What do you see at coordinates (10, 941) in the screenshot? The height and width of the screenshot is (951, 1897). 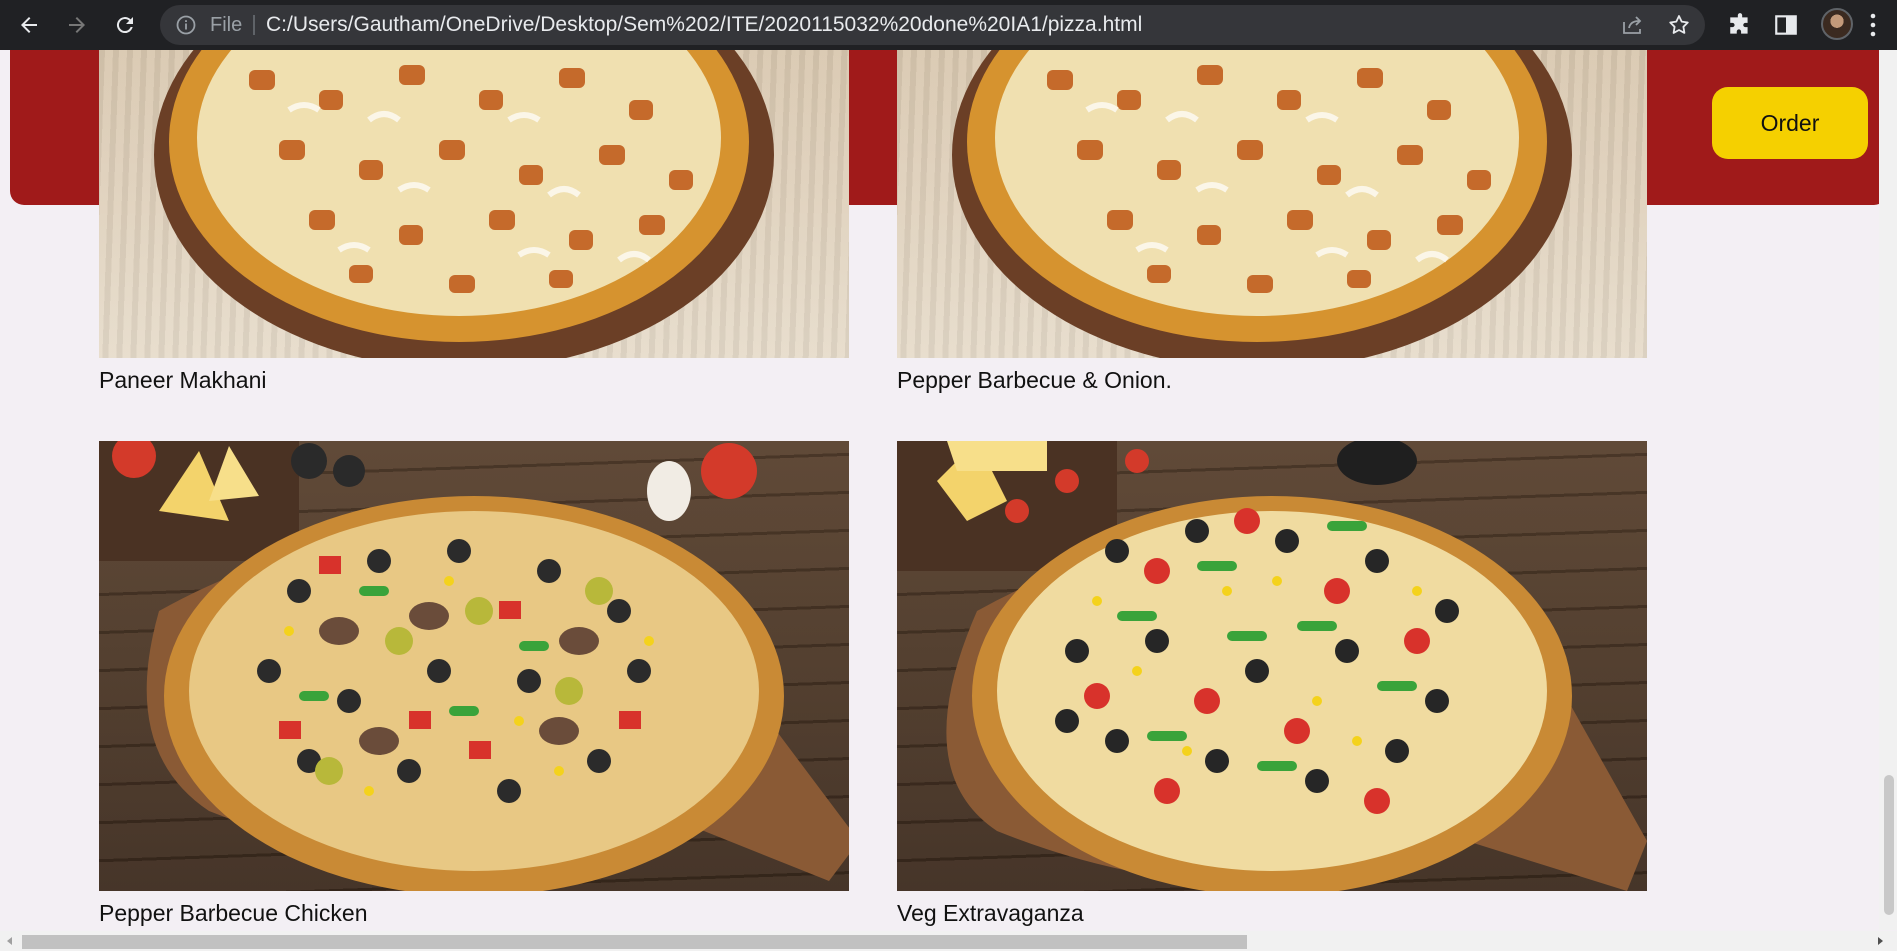 I see `scroll-left-icon` at bounding box center [10, 941].